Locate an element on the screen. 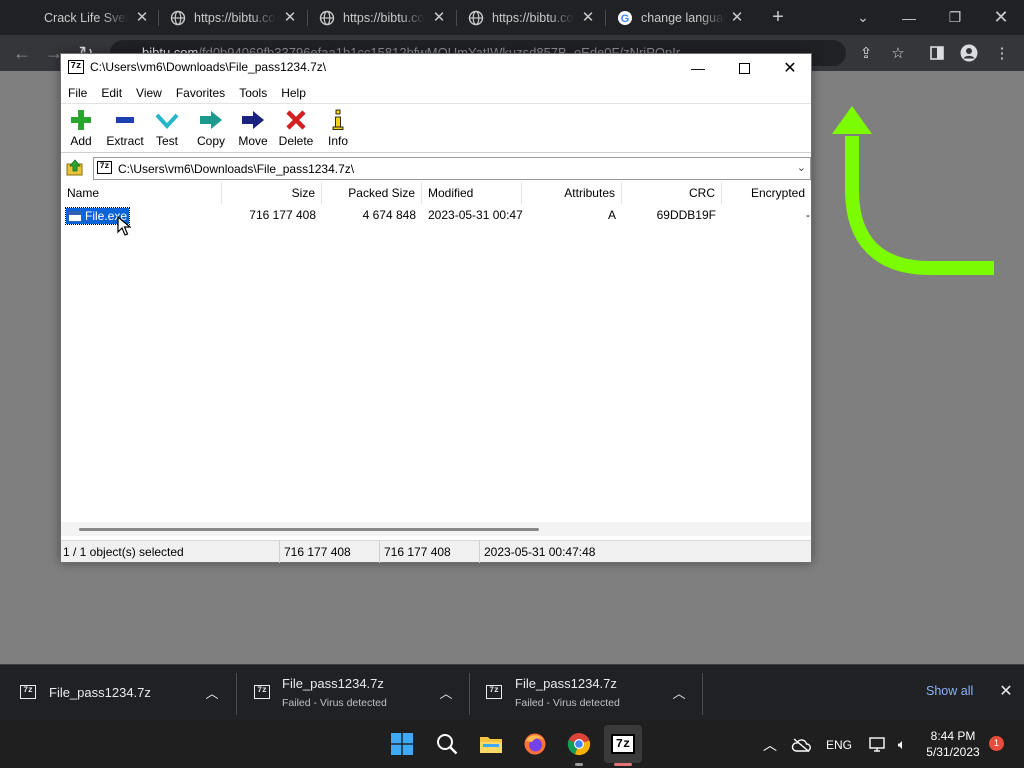 This screenshot has height=768, width=1024. browser-menu-icon: ⋮ is located at coordinates (1002, 53).